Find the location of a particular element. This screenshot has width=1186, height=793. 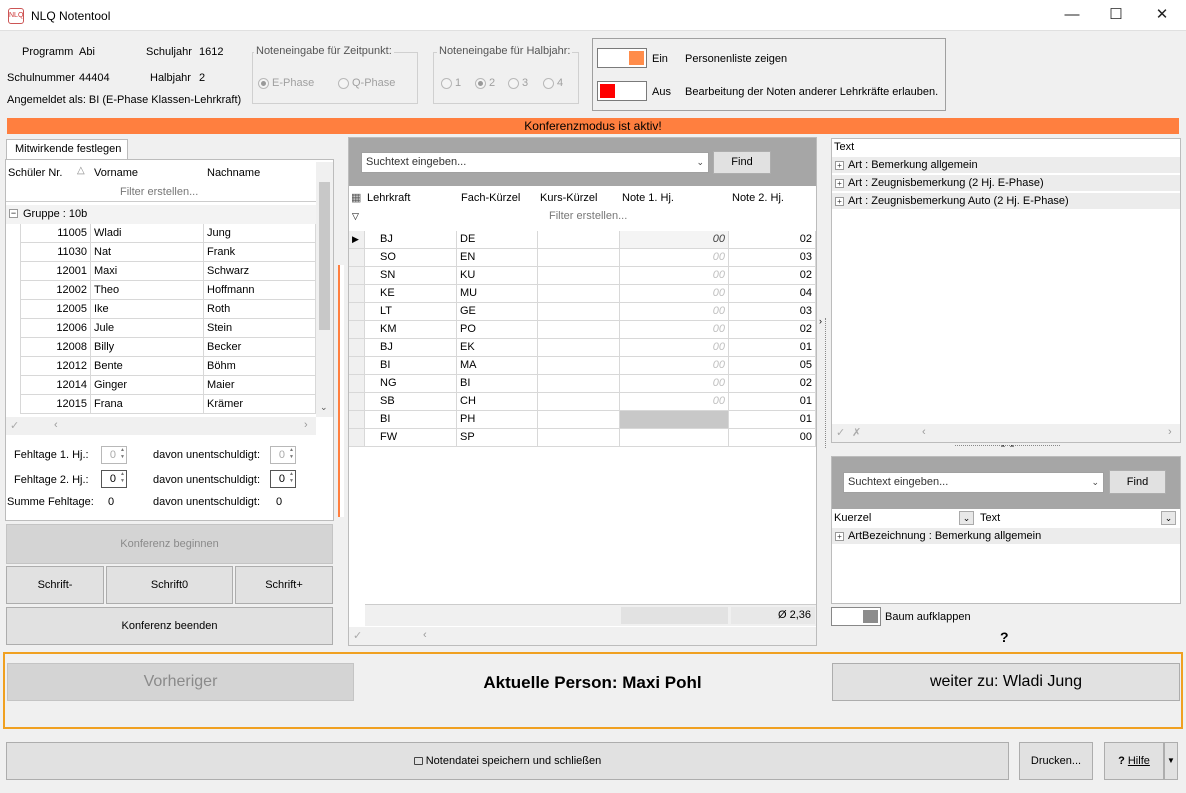

student-vorname-cell: Ike is located at coordinates (147, 309).